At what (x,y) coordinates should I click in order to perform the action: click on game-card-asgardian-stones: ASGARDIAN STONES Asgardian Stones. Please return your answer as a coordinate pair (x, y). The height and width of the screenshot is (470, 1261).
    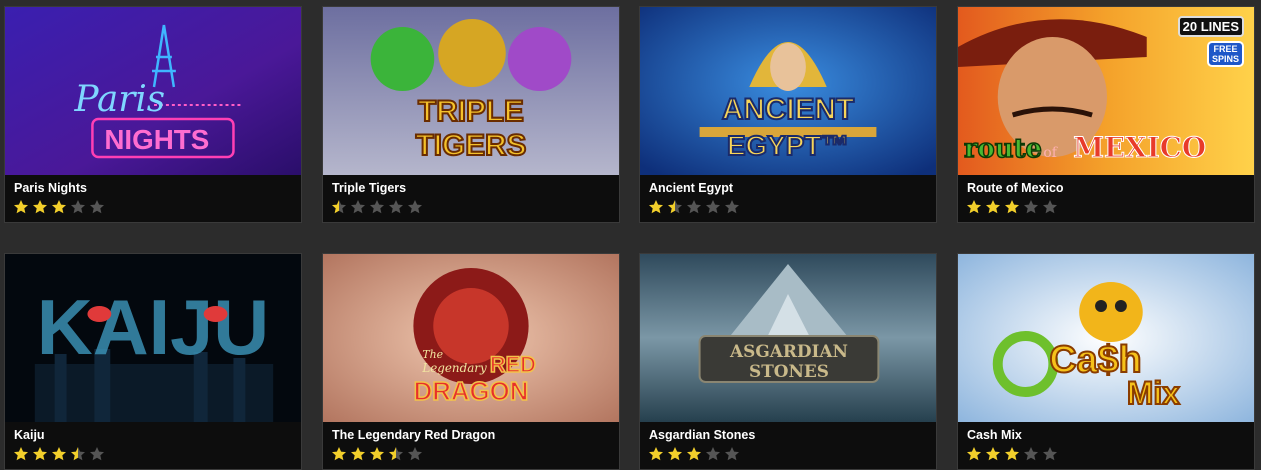
    Looking at the image, I should click on (788, 361).